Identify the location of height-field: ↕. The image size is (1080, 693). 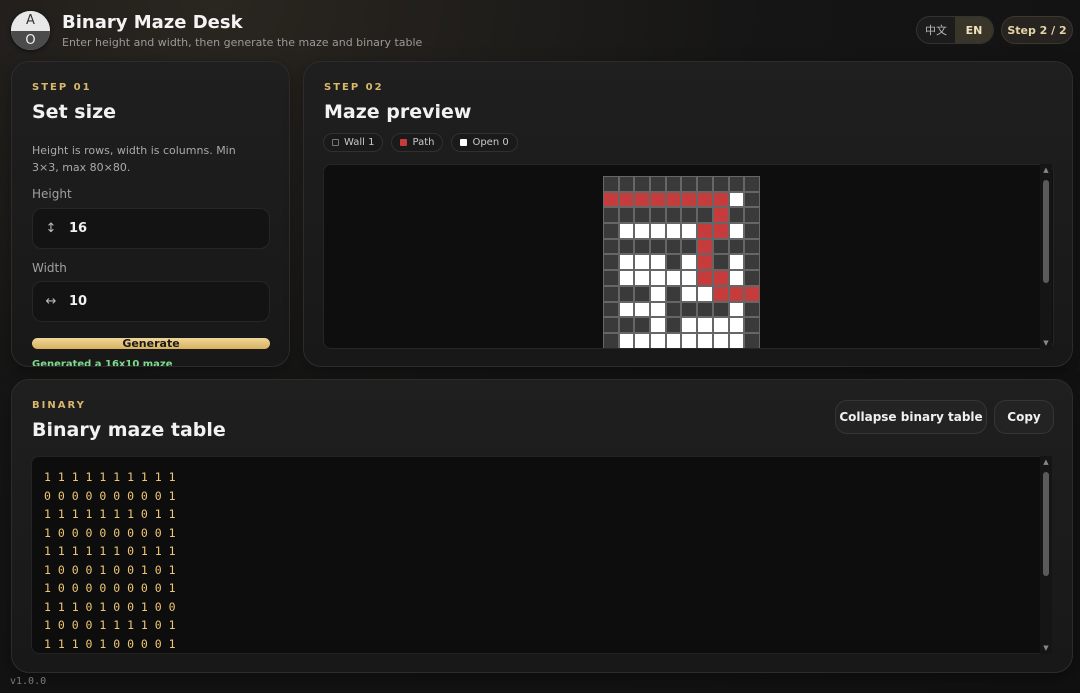
(151, 228).